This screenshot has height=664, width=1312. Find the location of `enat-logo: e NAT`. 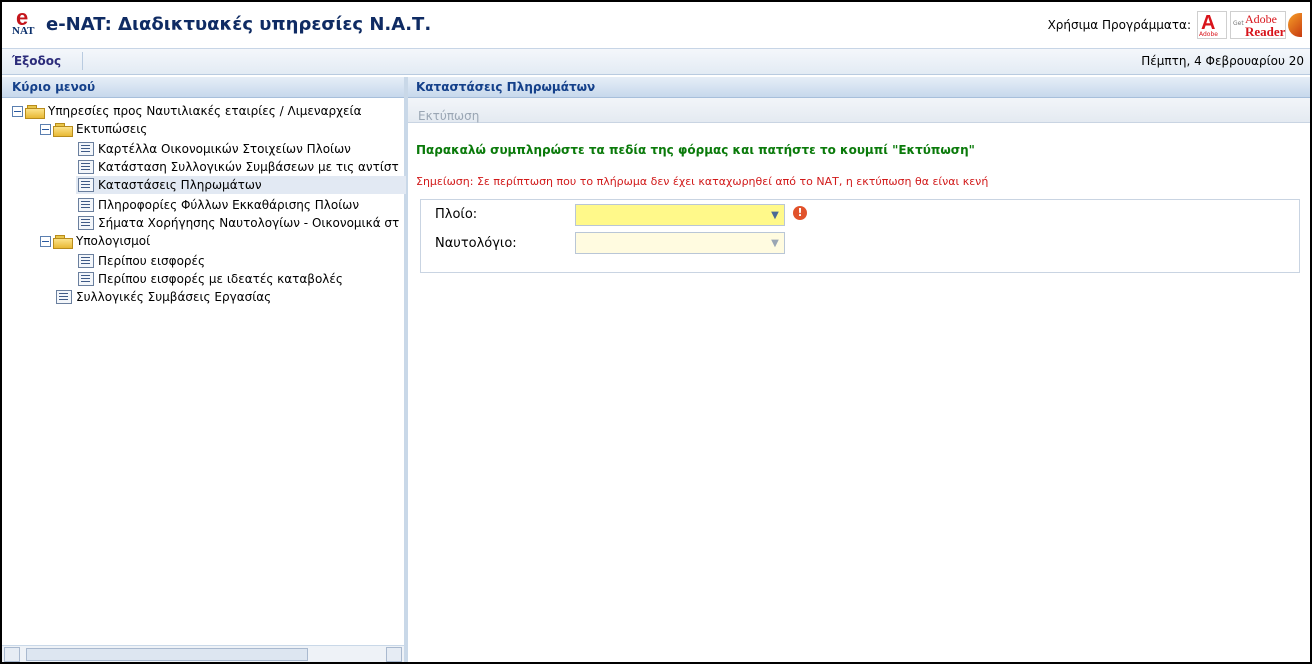

enat-logo: e NAT is located at coordinates (25, 23).